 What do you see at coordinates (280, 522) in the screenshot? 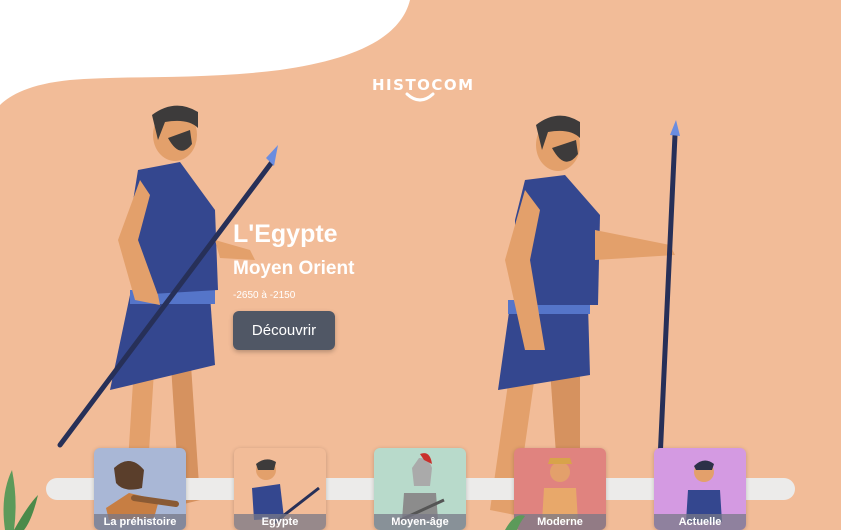
I see `era-label: Egypte` at bounding box center [280, 522].